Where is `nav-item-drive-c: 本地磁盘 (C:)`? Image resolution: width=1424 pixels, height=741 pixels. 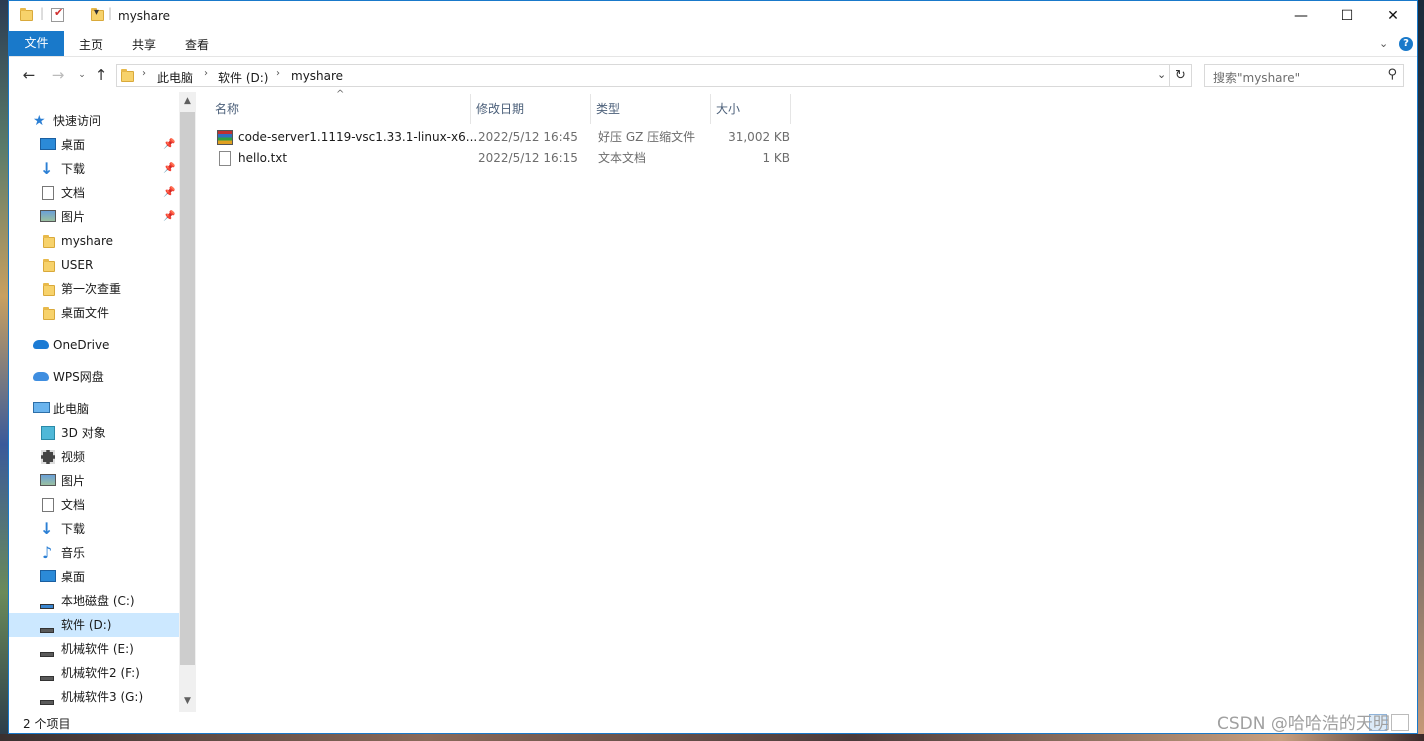
nav-item-drive-c: 本地磁盘 (C:) is located at coordinates (94, 601).